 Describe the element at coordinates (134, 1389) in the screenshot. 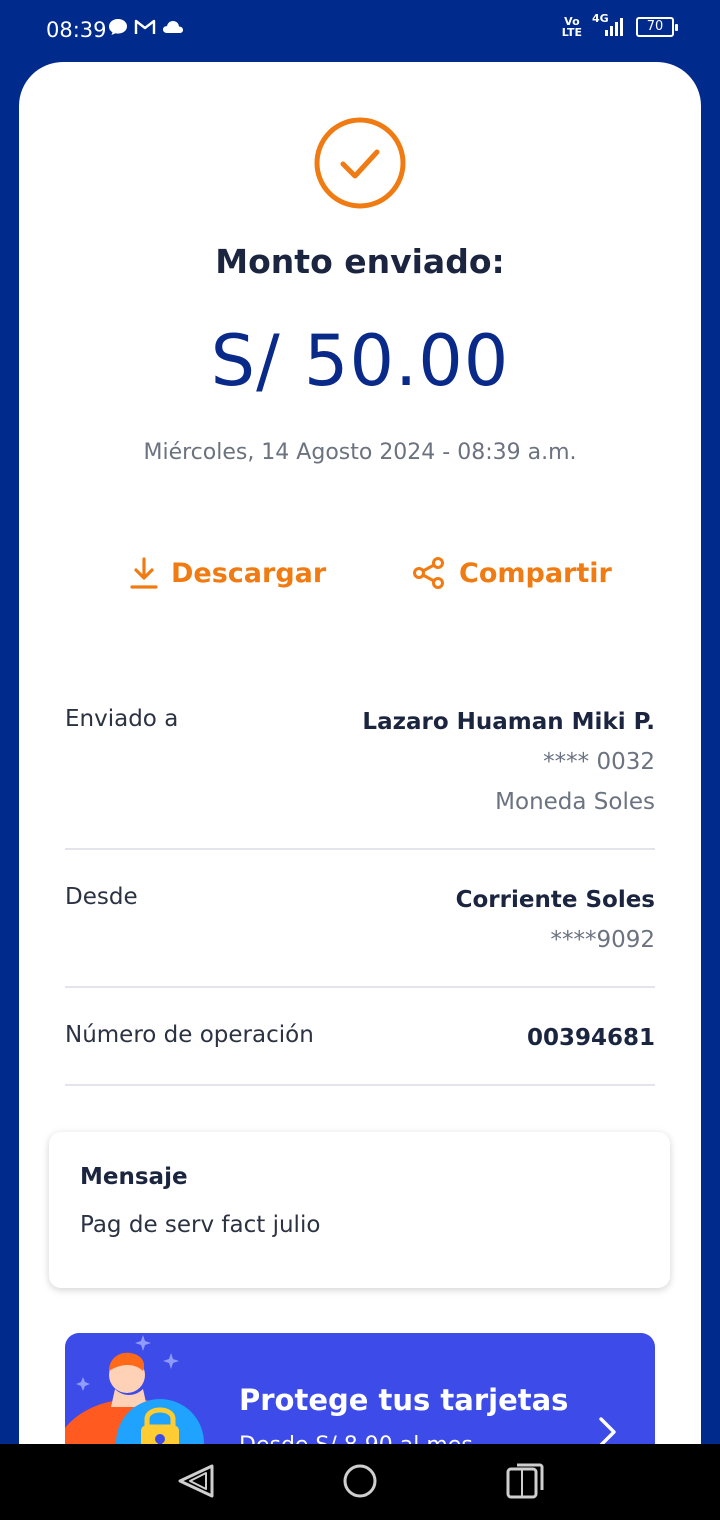

I see `security-illustration` at that location.